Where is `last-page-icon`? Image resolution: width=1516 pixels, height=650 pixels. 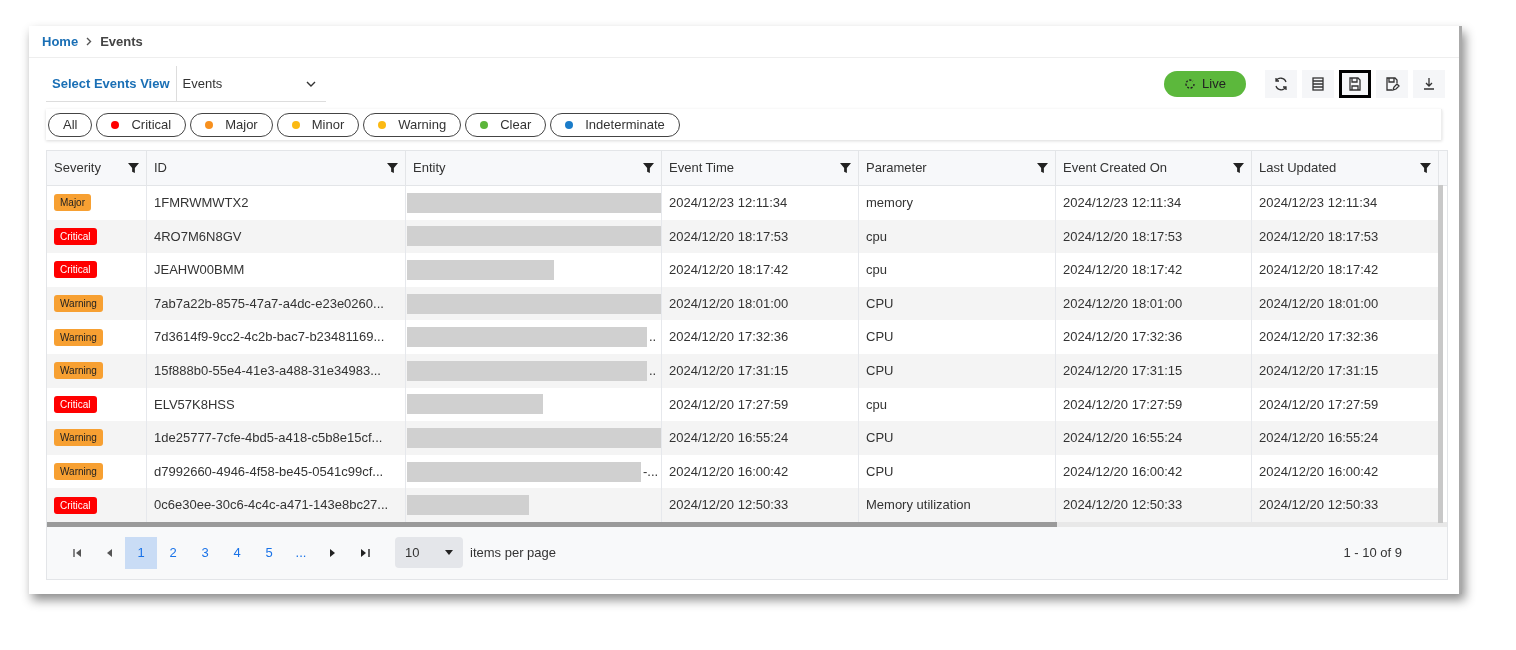
last-page-icon is located at coordinates (365, 552).